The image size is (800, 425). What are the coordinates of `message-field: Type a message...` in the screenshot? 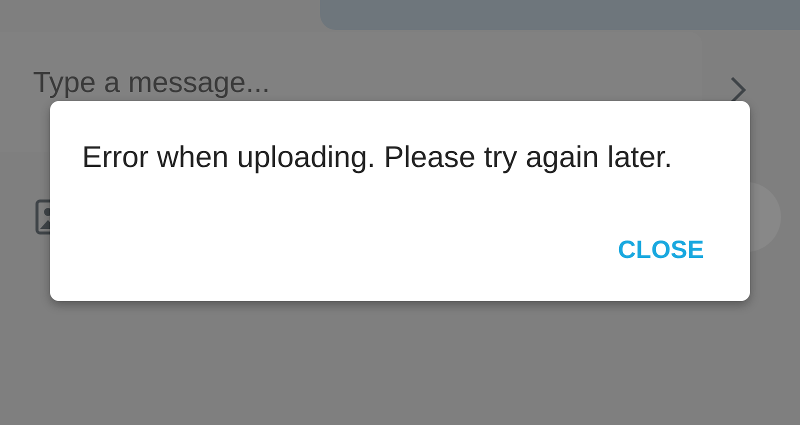 It's located at (333, 84).